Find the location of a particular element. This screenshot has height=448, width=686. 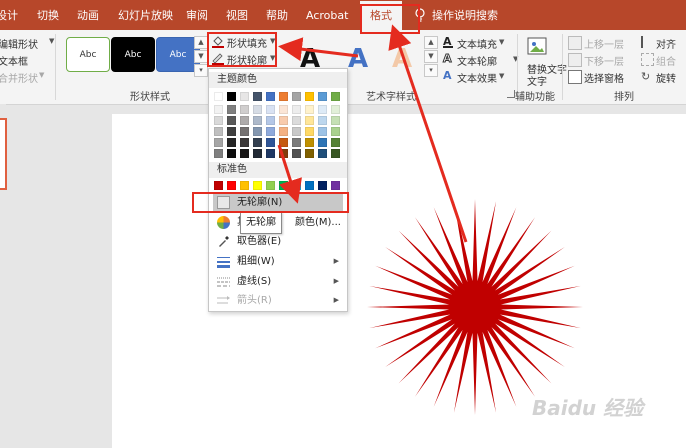

merge-shapes-button: 合并形状 is located at coordinates (19, 77).